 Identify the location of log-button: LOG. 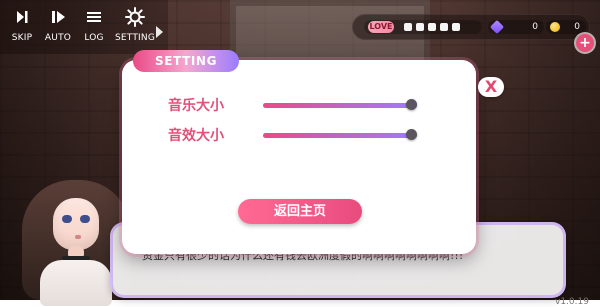
(94, 28).